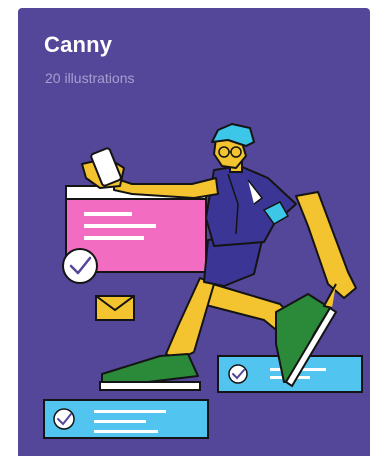  What do you see at coordinates (190, 319) in the screenshot?
I see `front-leg` at bounding box center [190, 319].